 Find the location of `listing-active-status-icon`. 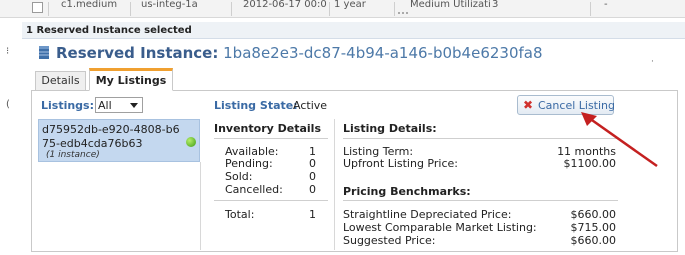

listing-active-status-icon is located at coordinates (191, 142).